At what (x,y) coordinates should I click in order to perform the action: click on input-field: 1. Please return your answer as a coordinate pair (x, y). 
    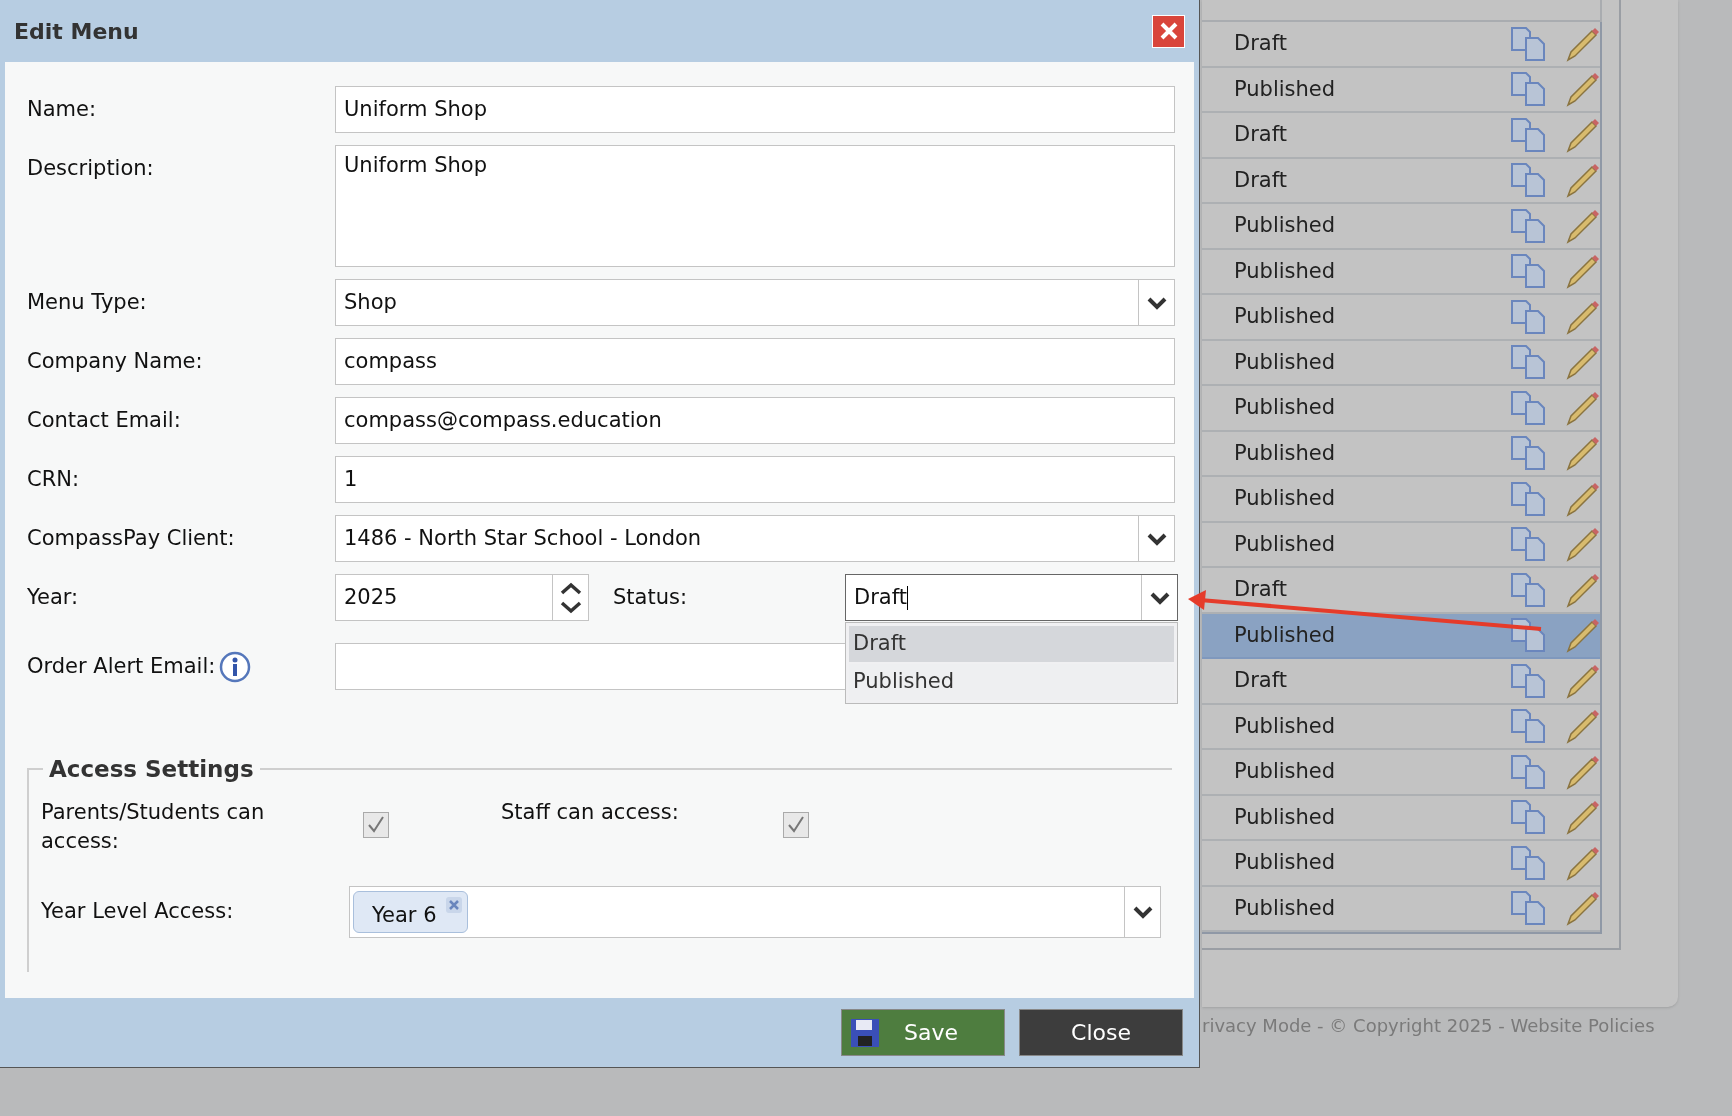
    Looking at the image, I should click on (755, 479).